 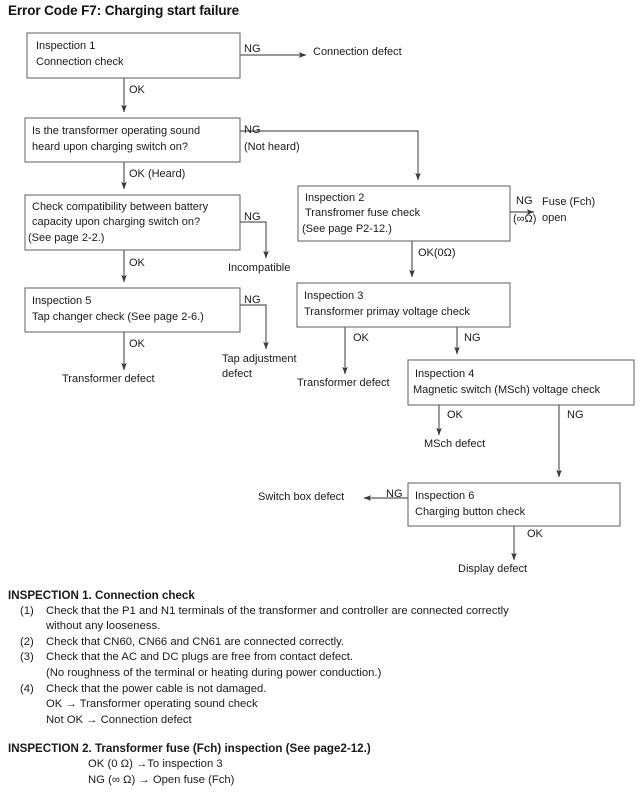 I want to click on terminal-tap-adjustment-defect-line2: defect, so click(x=237, y=374).